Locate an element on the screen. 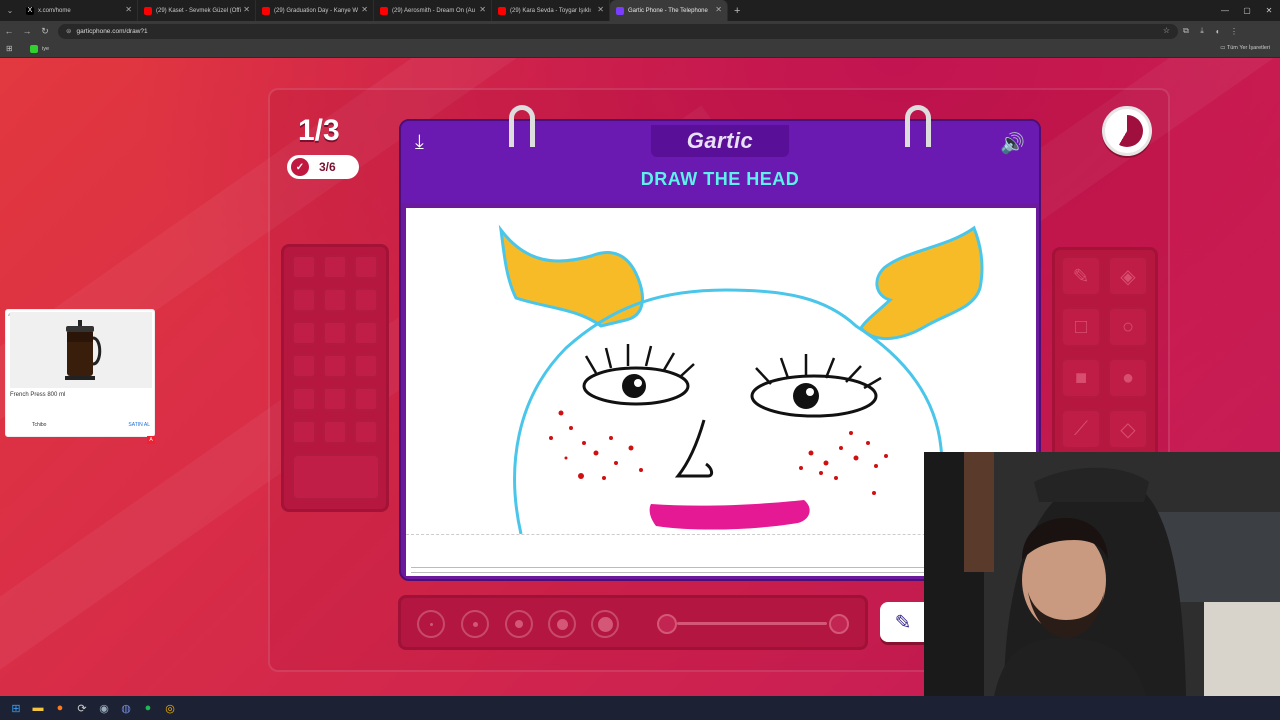  ad-brand: Tchibo is located at coordinates (39, 425).